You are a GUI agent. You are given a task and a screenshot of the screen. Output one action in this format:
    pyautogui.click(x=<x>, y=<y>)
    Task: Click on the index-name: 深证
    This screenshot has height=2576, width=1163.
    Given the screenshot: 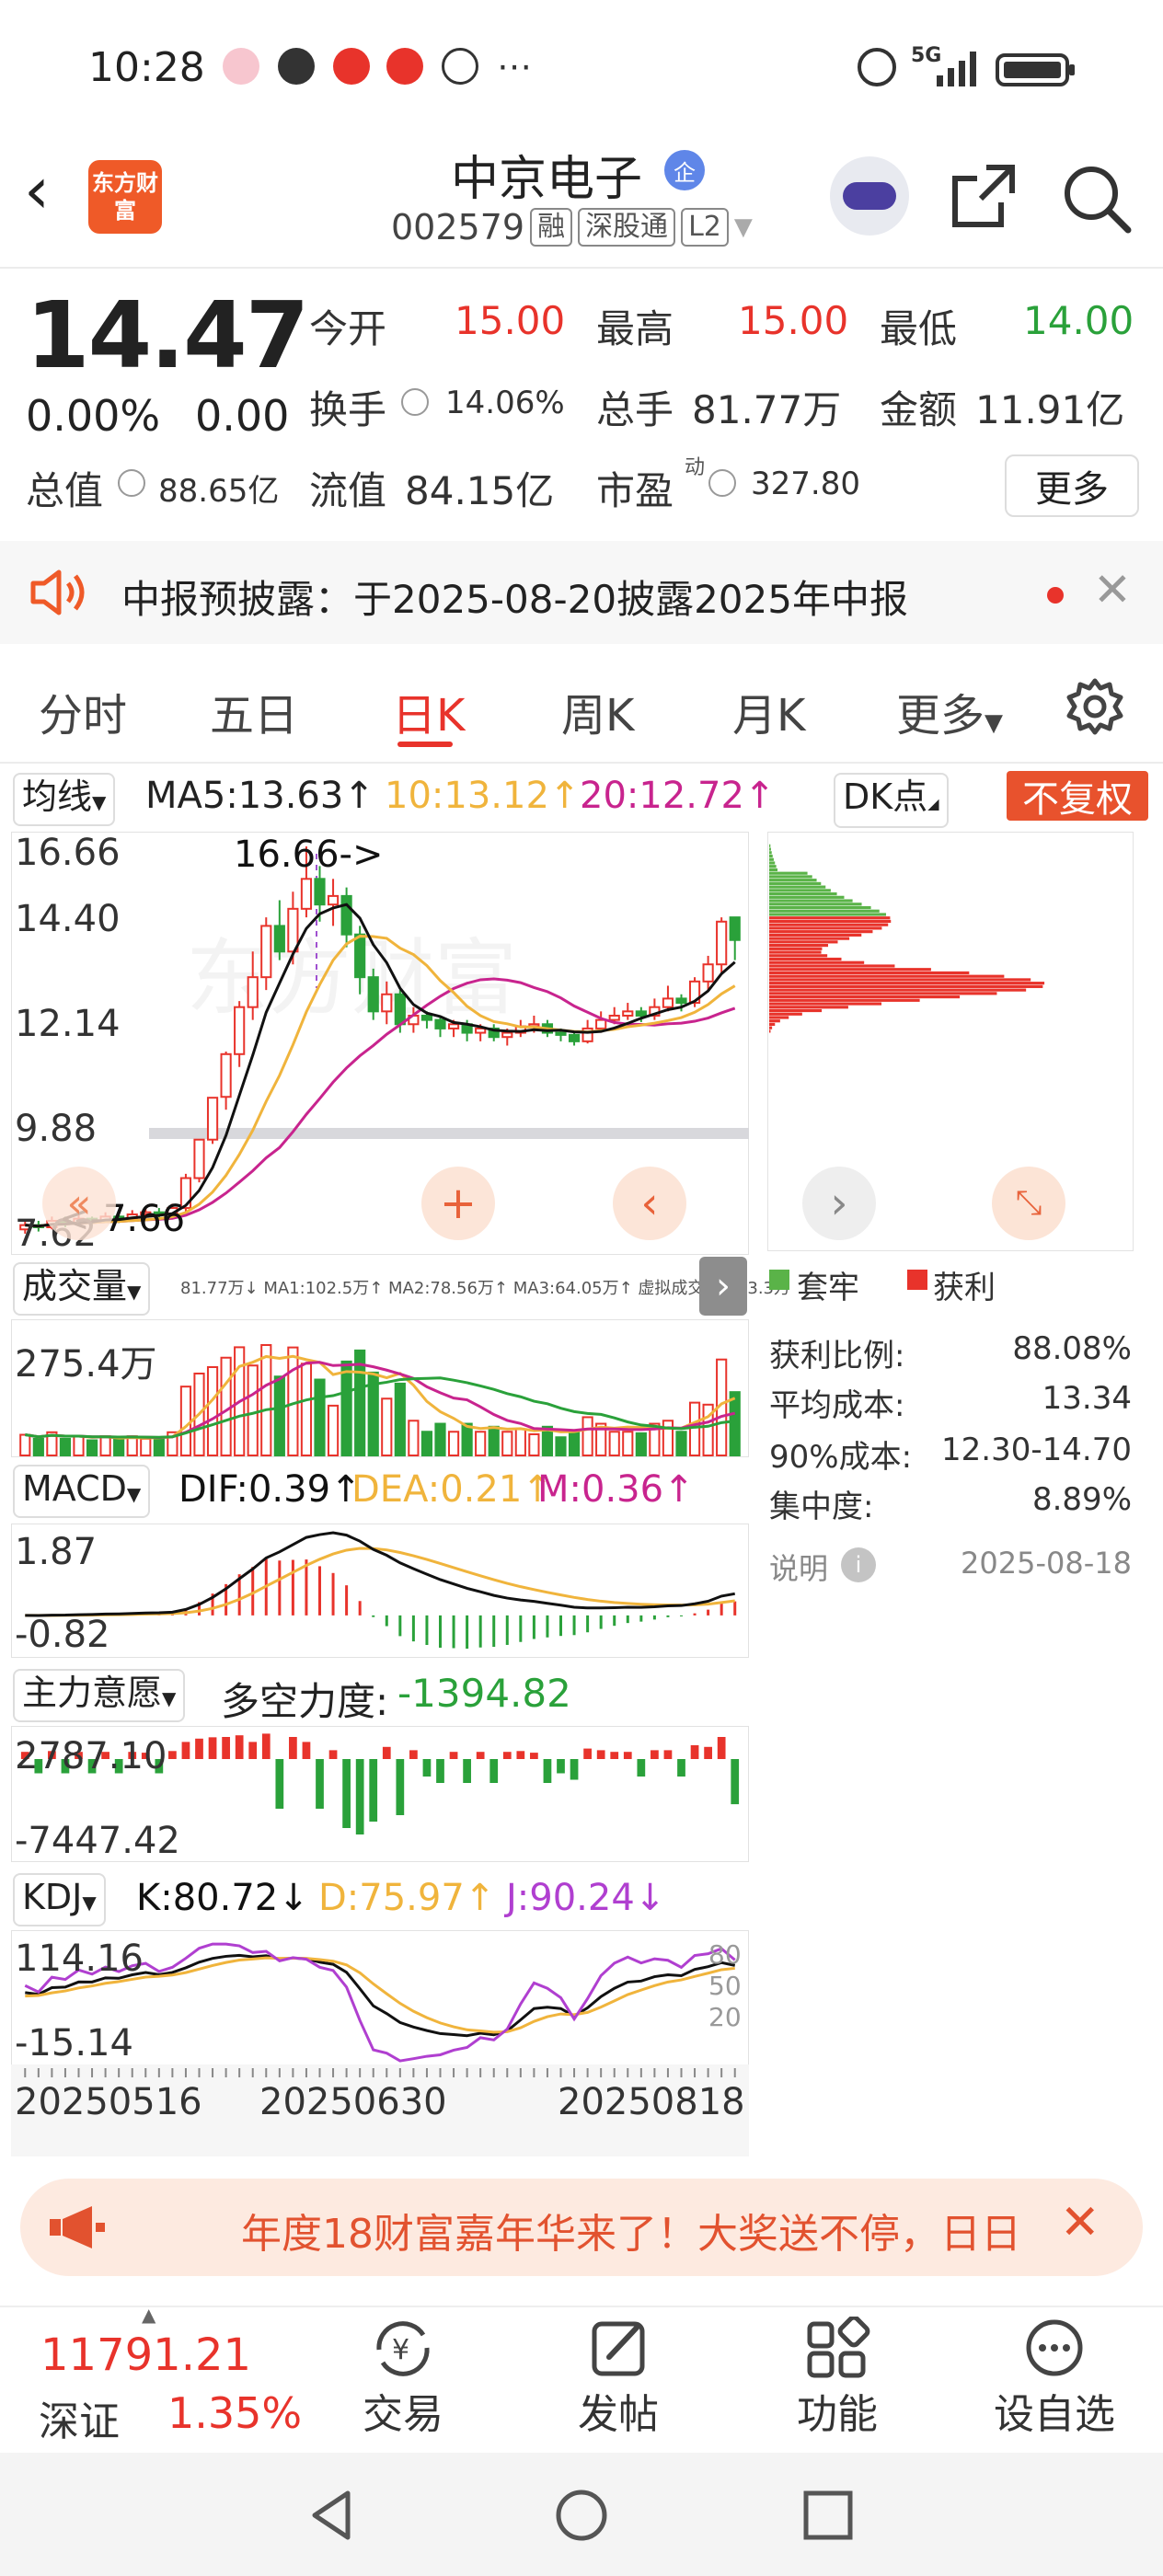 What is the action you would take?
    pyautogui.click(x=80, y=2417)
    